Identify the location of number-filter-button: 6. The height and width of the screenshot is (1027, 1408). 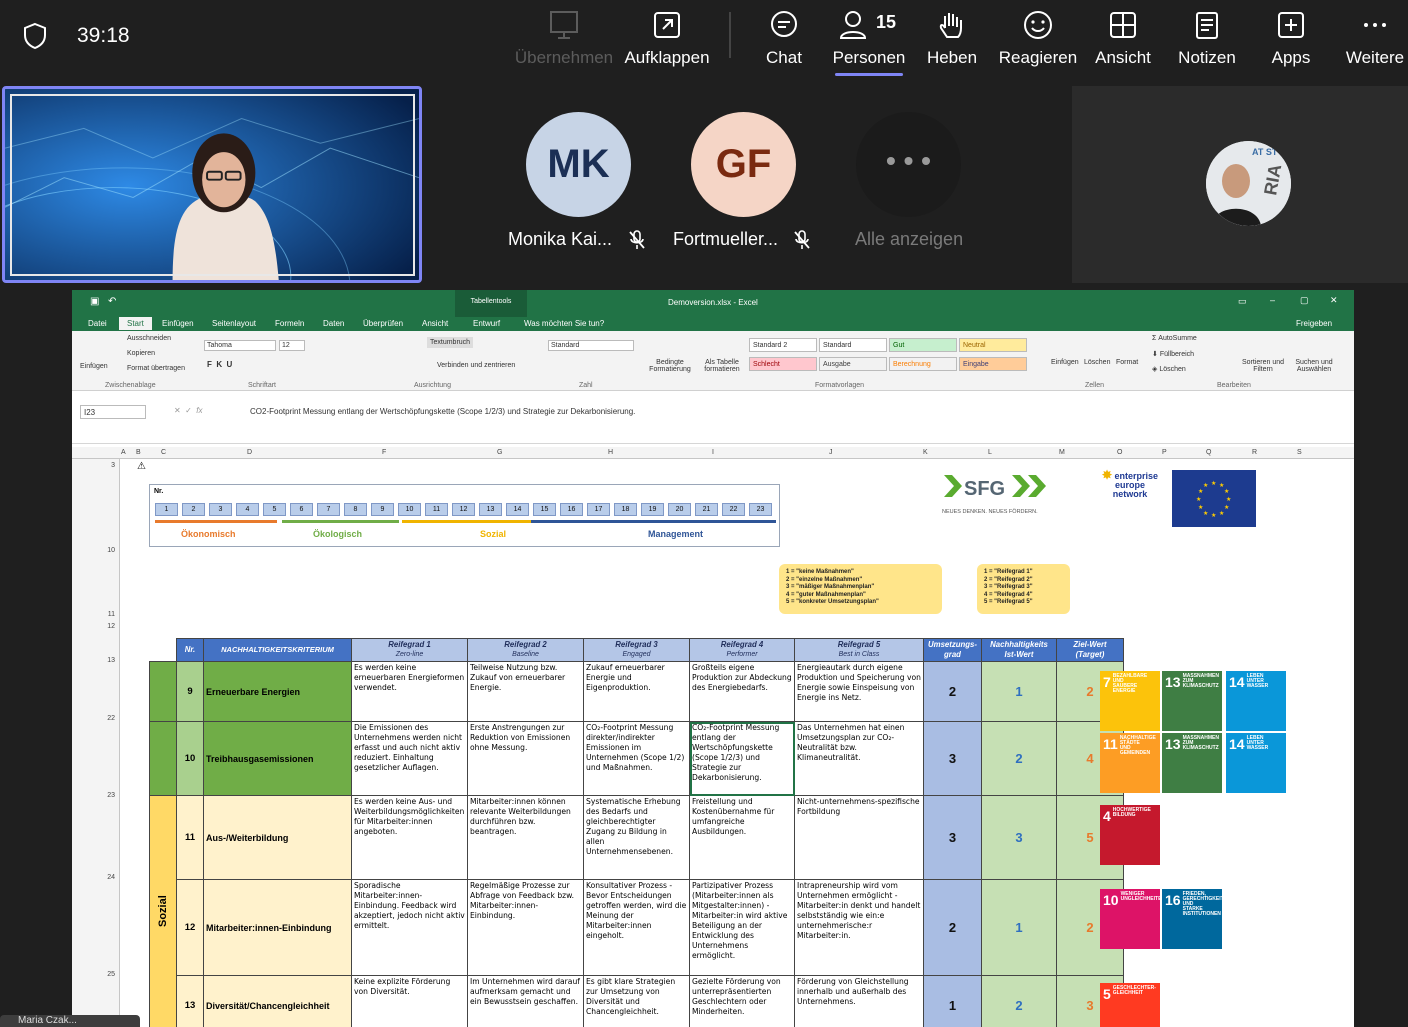
(301, 509).